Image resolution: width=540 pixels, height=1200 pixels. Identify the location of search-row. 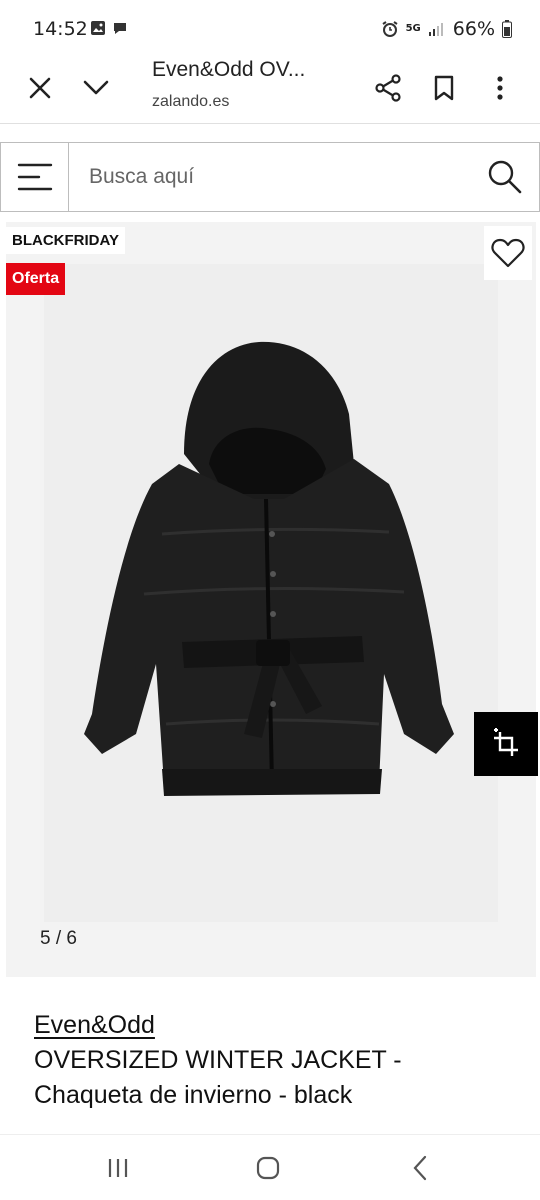
(270, 177).